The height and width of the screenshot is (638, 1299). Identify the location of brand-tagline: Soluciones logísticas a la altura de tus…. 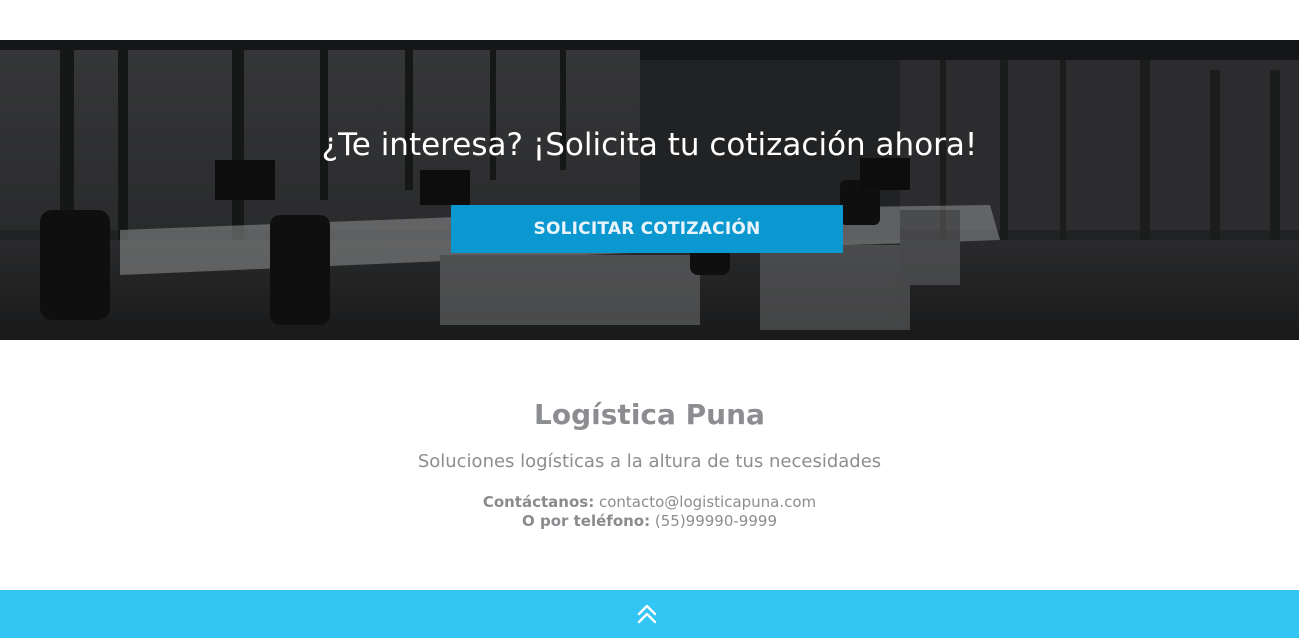
(649, 461).